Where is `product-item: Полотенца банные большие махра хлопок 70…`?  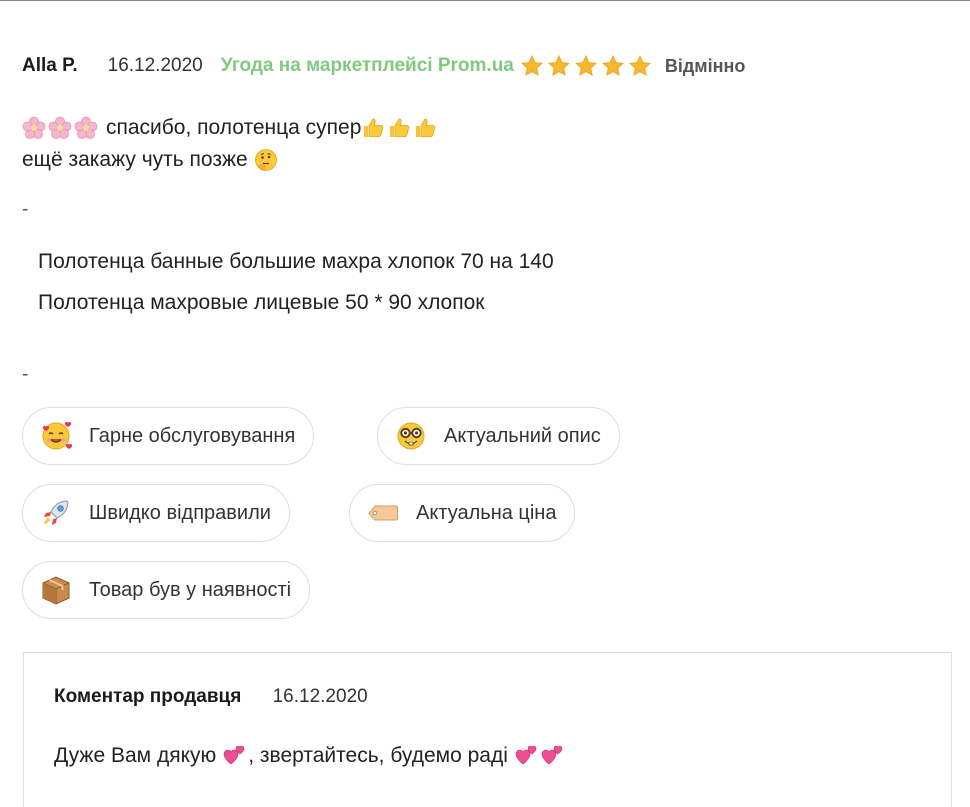
product-item: Полотенца банные большие махра хлопок 70… is located at coordinates (296, 261).